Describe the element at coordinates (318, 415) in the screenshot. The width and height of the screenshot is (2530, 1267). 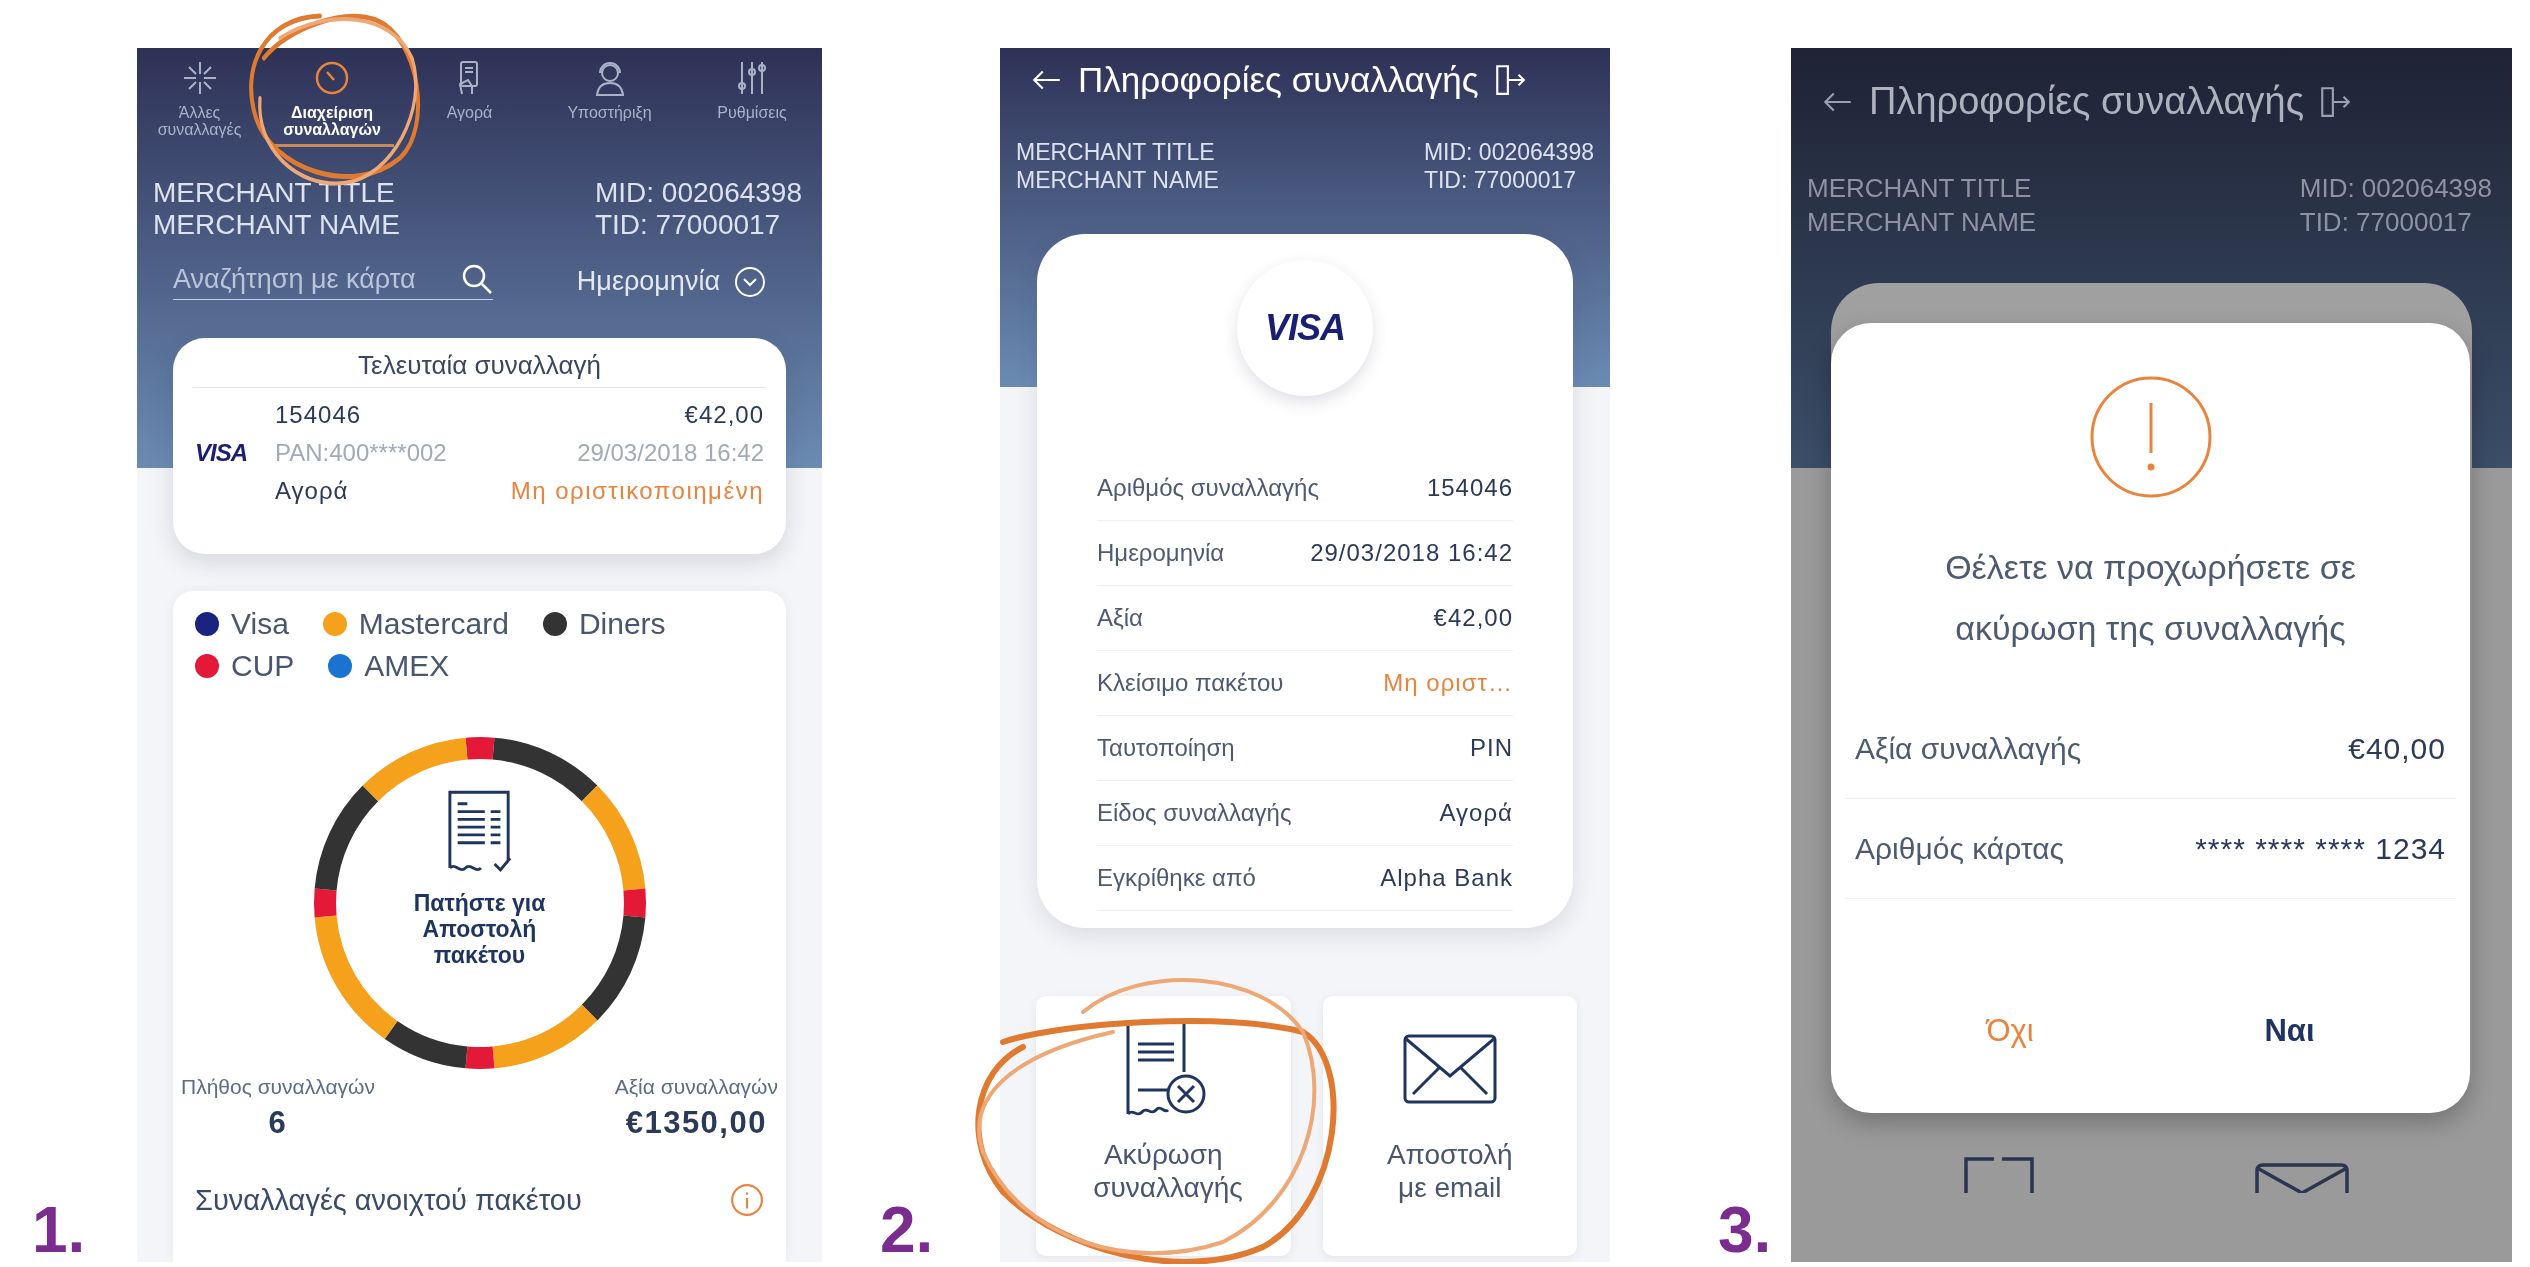
I see `transaction-number: 154046` at that location.